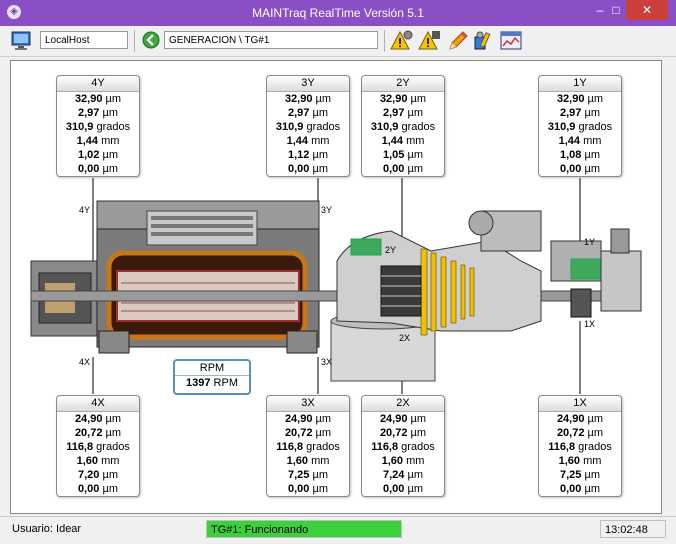  I want to click on window-title: MAINTraq RealTime Versión 5.1, so click(338, 13).